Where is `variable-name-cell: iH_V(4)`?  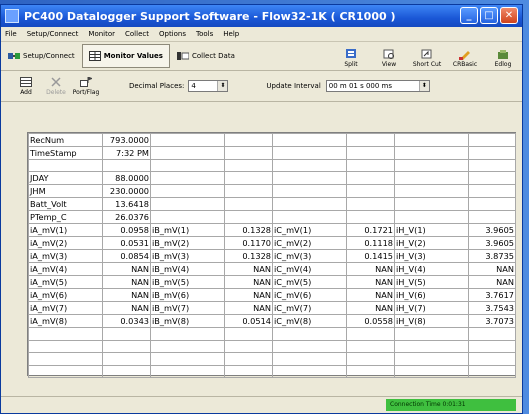
variable-name-cell: iH_V(4) is located at coordinates (431, 269).